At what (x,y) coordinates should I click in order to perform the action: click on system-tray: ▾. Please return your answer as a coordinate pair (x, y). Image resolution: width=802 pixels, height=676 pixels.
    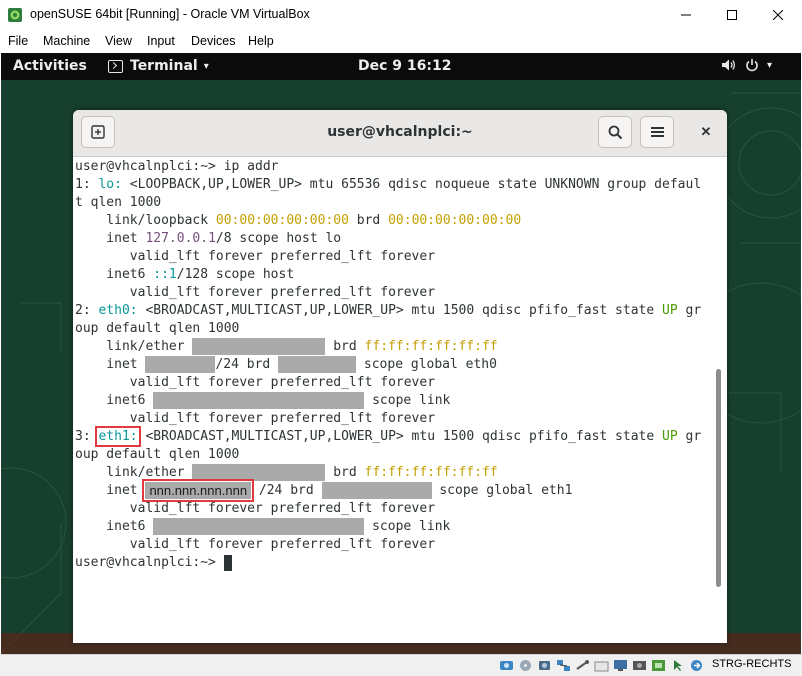
    Looking at the image, I should click on (746, 65).